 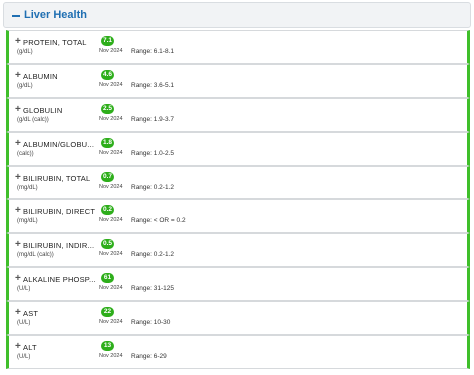 What do you see at coordinates (59, 212) in the screenshot?
I see `test-name: BILIRUBIN, DIRECT` at bounding box center [59, 212].